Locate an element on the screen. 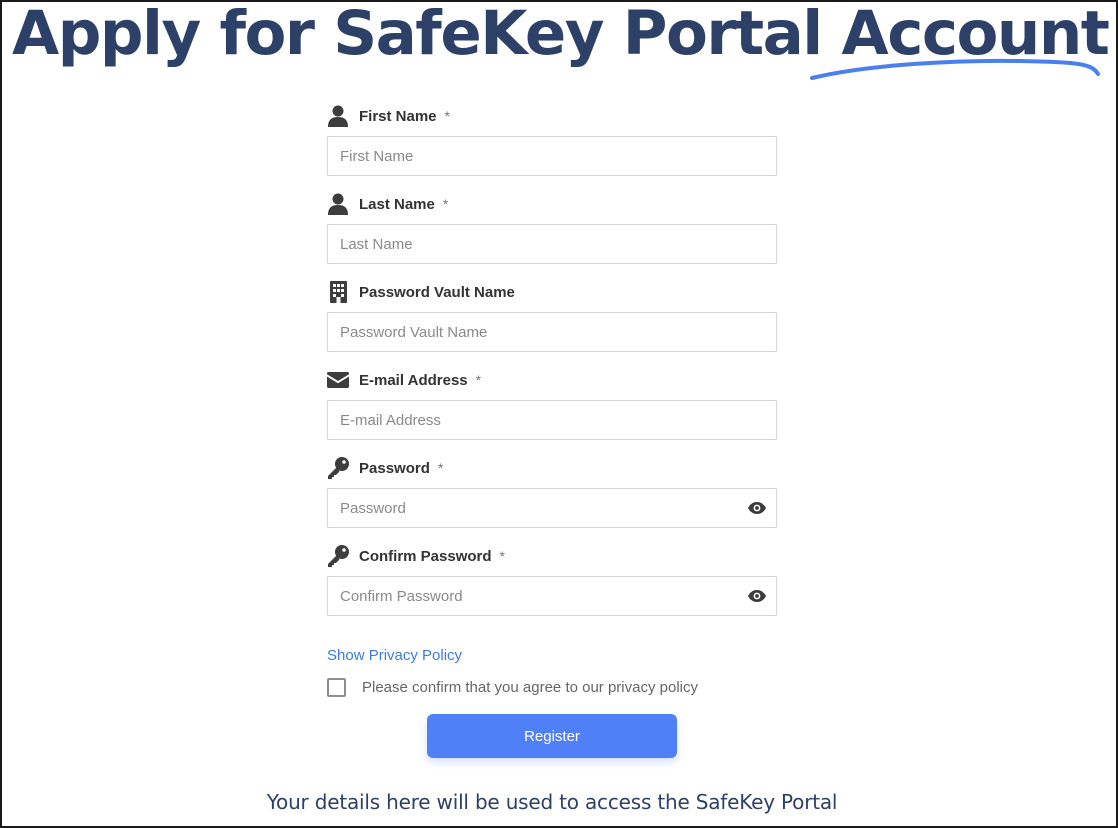  password-label: Password is located at coordinates (394, 468).